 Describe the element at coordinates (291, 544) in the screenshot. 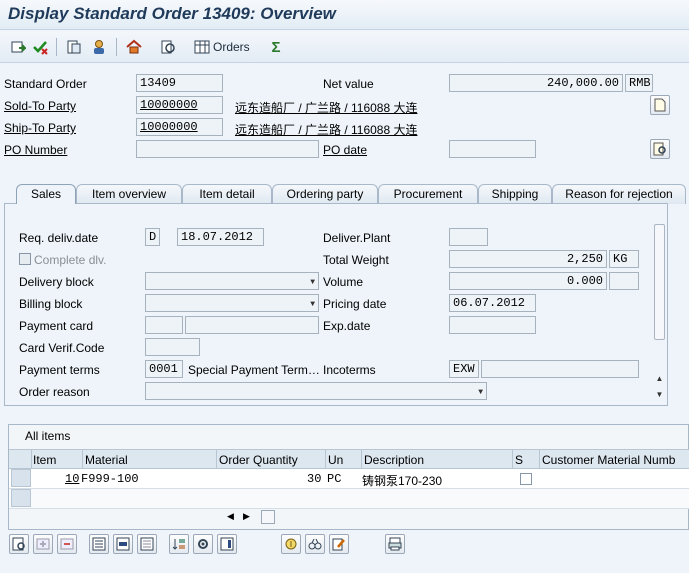

I see `pricing-icon` at that location.